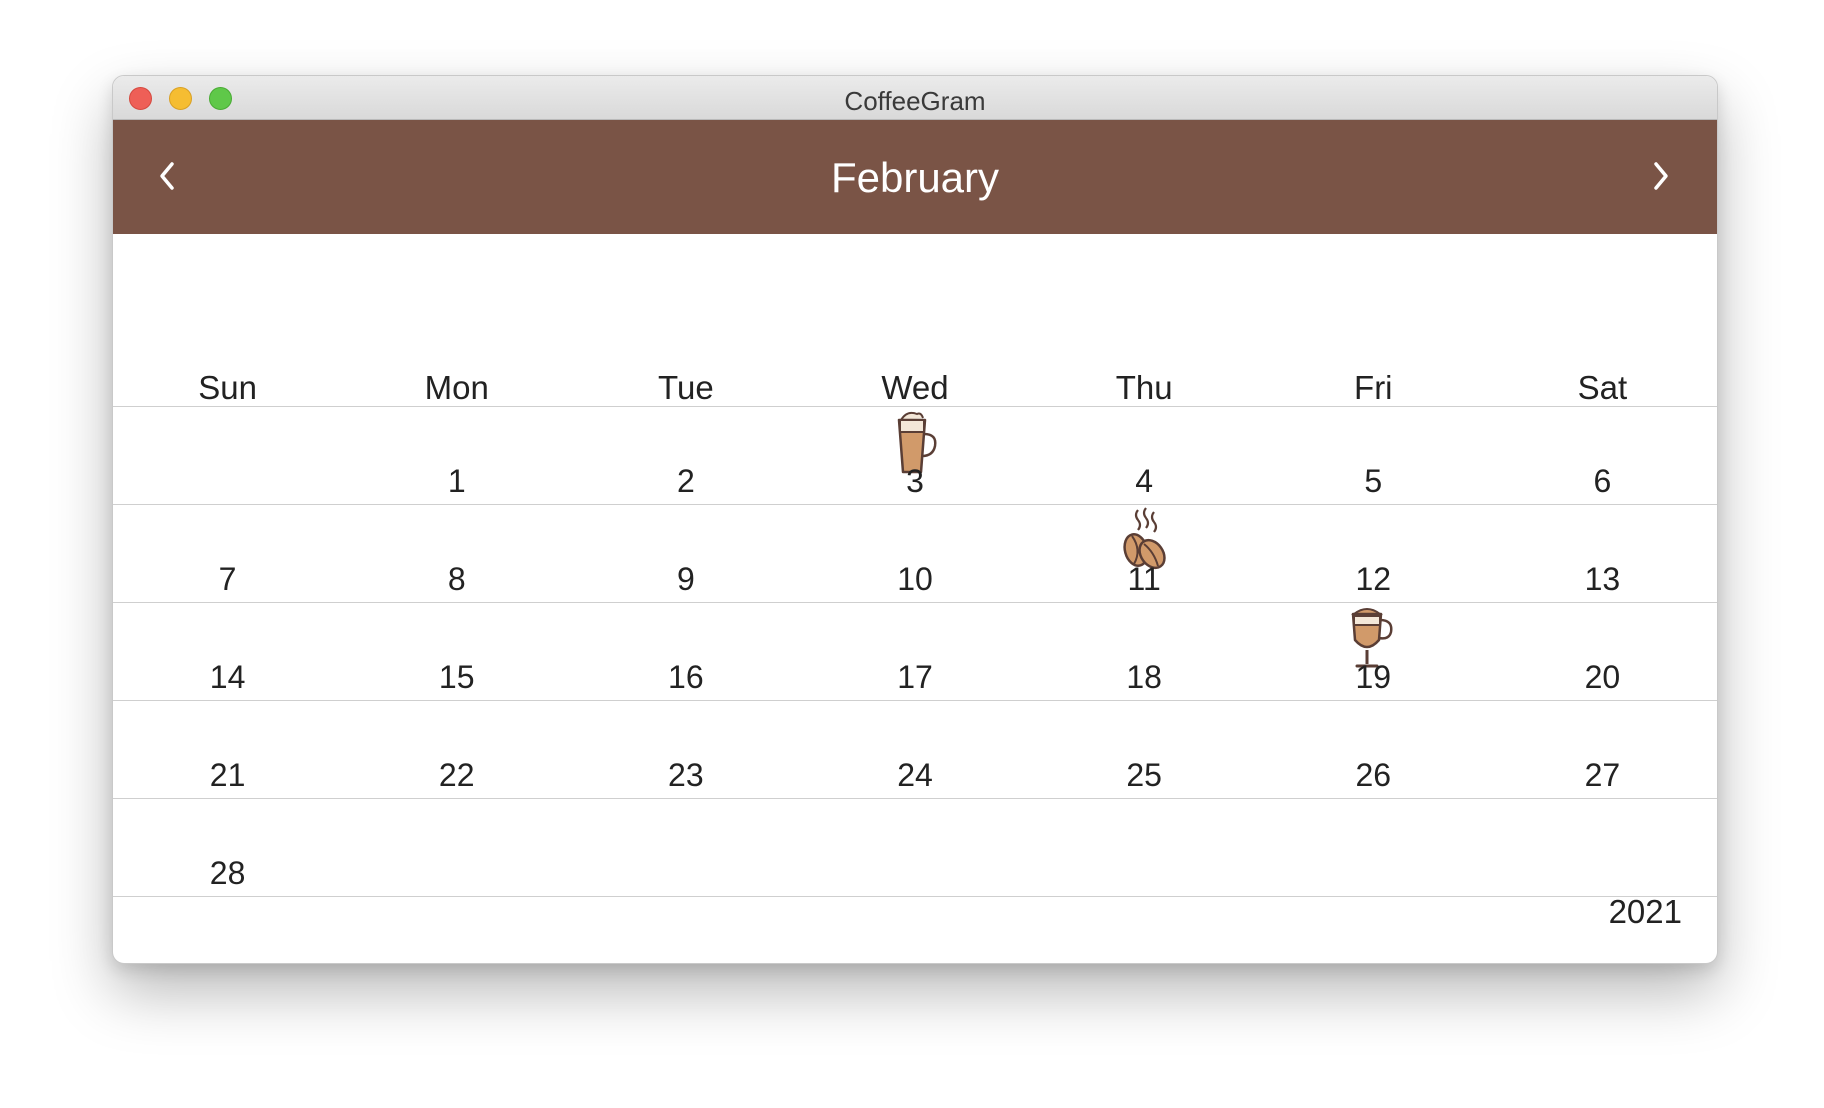 The width and height of the screenshot is (1824, 1108). Describe the element at coordinates (685, 481) in the screenshot. I see `day-number: 2` at that location.